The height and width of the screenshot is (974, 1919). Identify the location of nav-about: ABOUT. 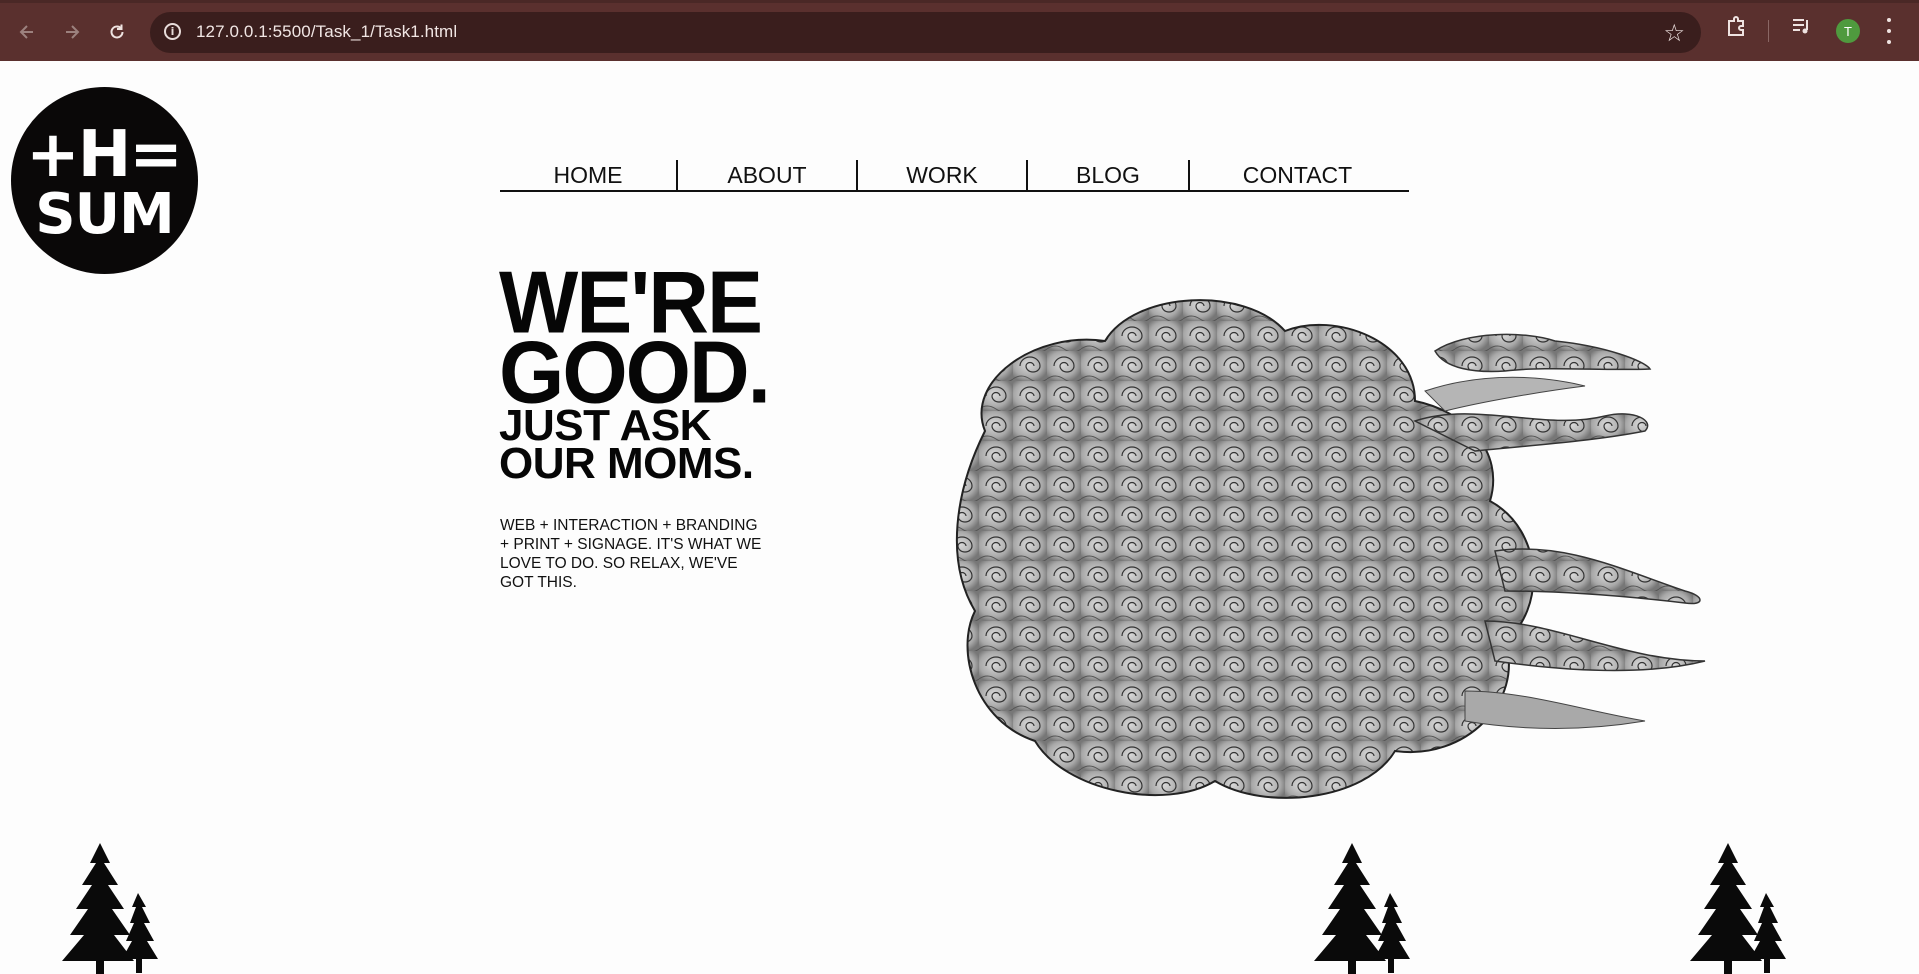
(767, 175).